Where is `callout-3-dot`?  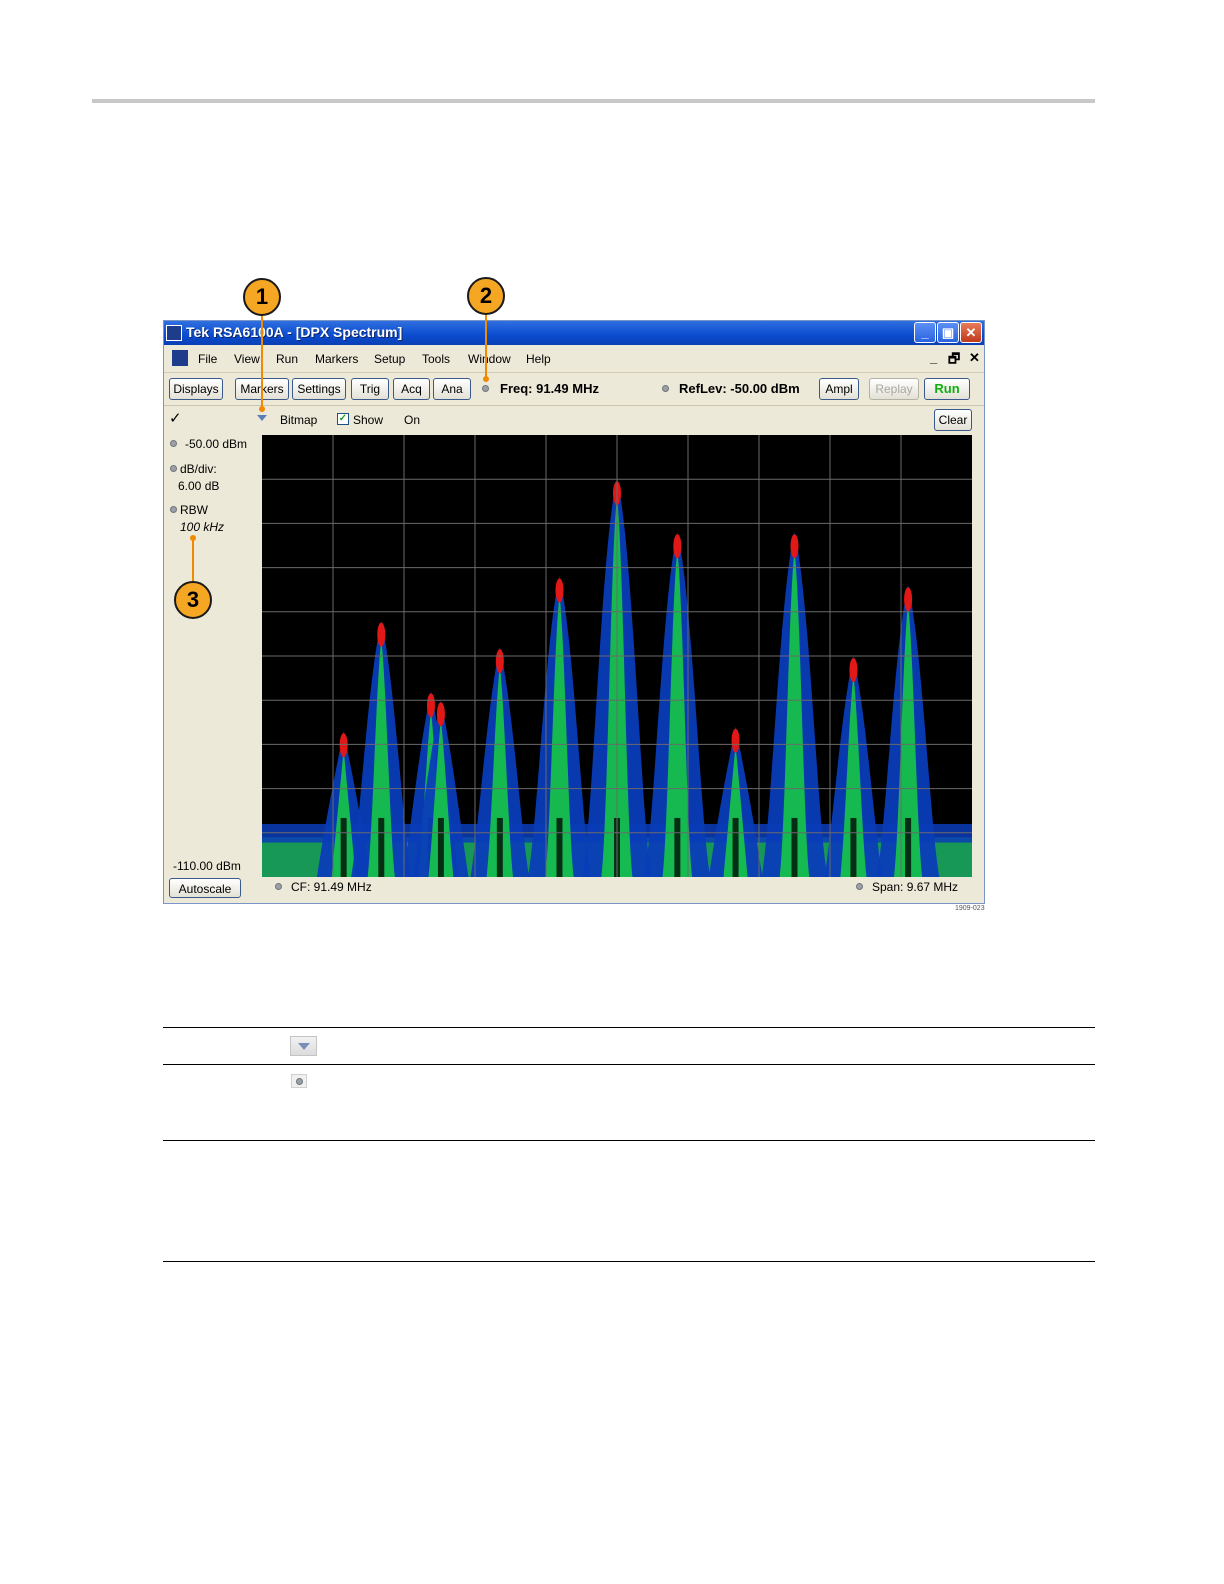
callout-3-dot is located at coordinates (193, 538).